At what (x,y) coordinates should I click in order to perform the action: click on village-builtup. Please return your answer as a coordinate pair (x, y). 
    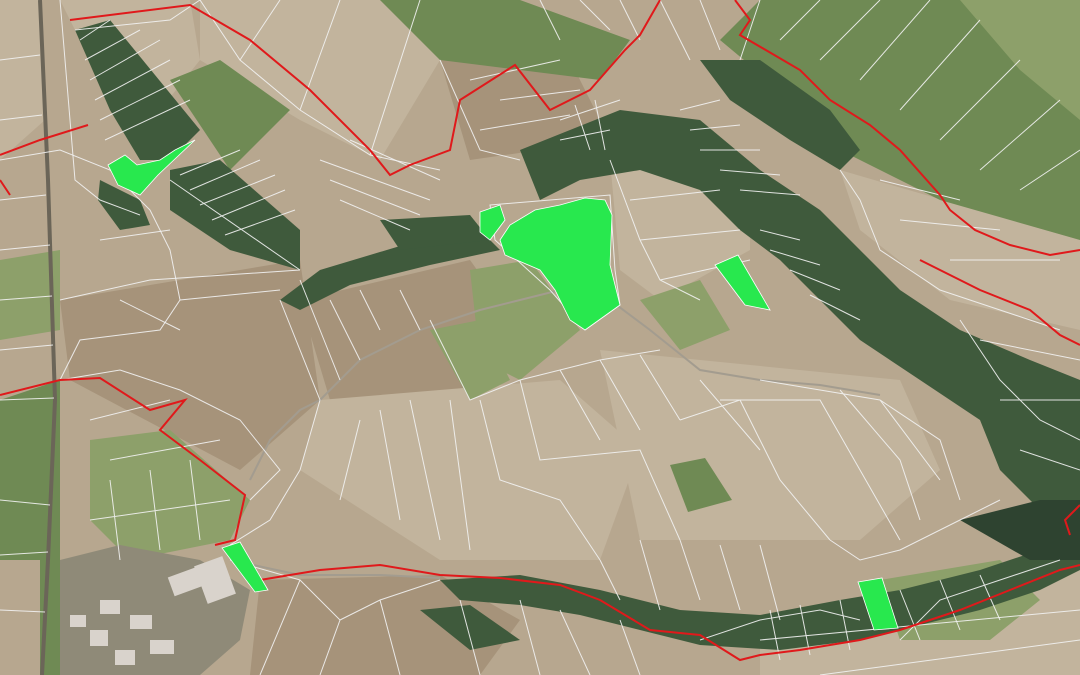
    Looking at the image, I should click on (155, 610).